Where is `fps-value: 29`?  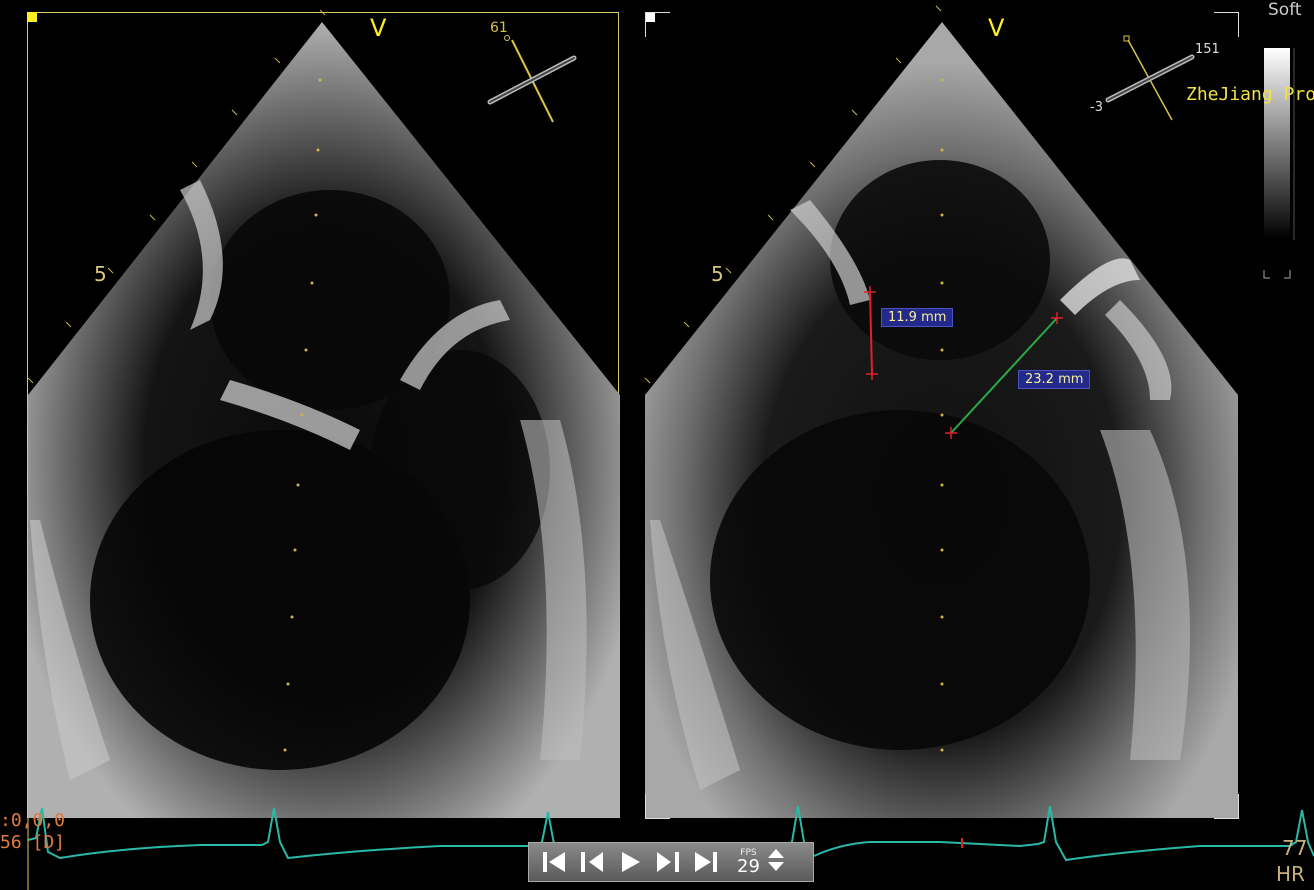 fps-value: 29 is located at coordinates (748, 866).